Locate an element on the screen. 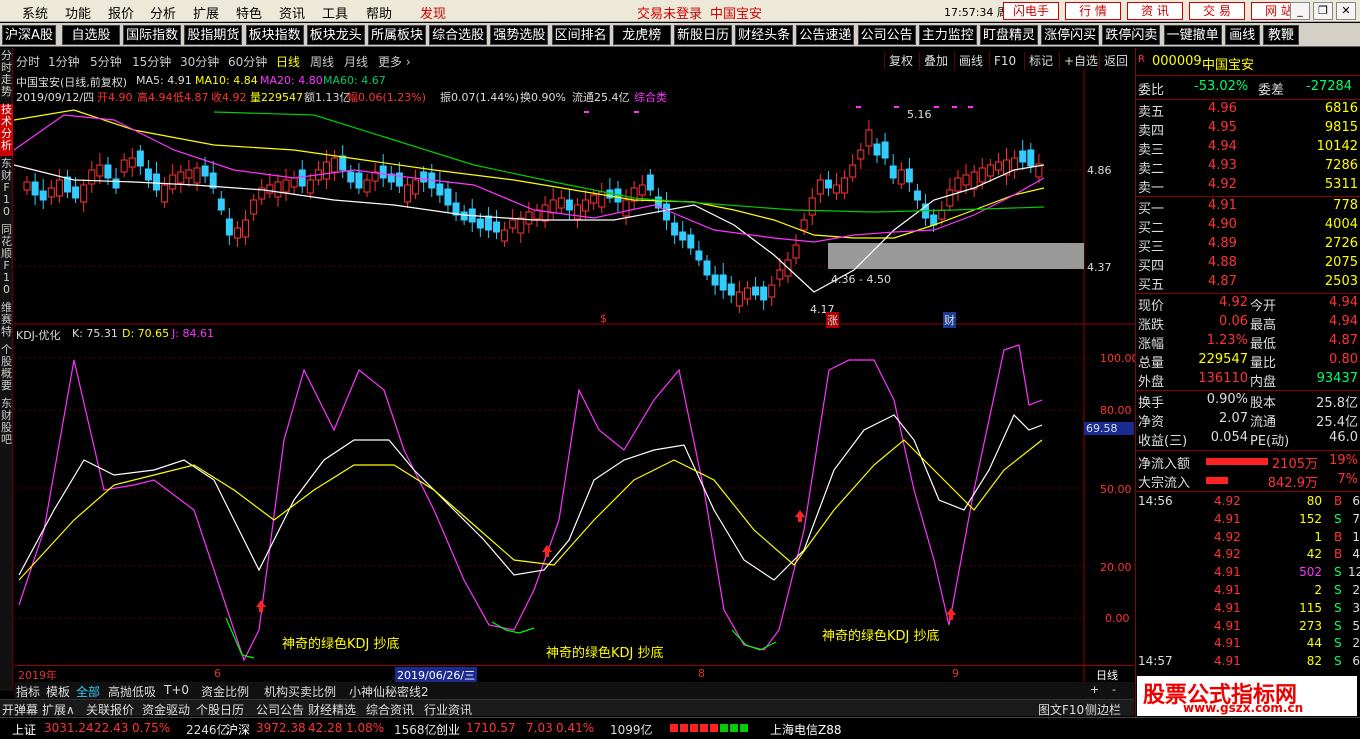 This screenshot has height=739, width=1360. indicator-tab-2: 全部 is located at coordinates (88, 691).